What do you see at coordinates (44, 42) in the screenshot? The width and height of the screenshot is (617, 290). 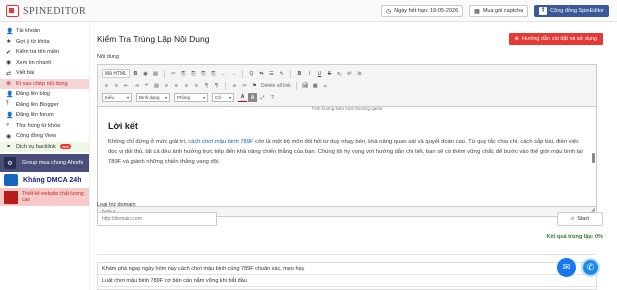 I see `sidebar-item-keyword-suggest: ★ Gợi ý từ khóa` at bounding box center [44, 42].